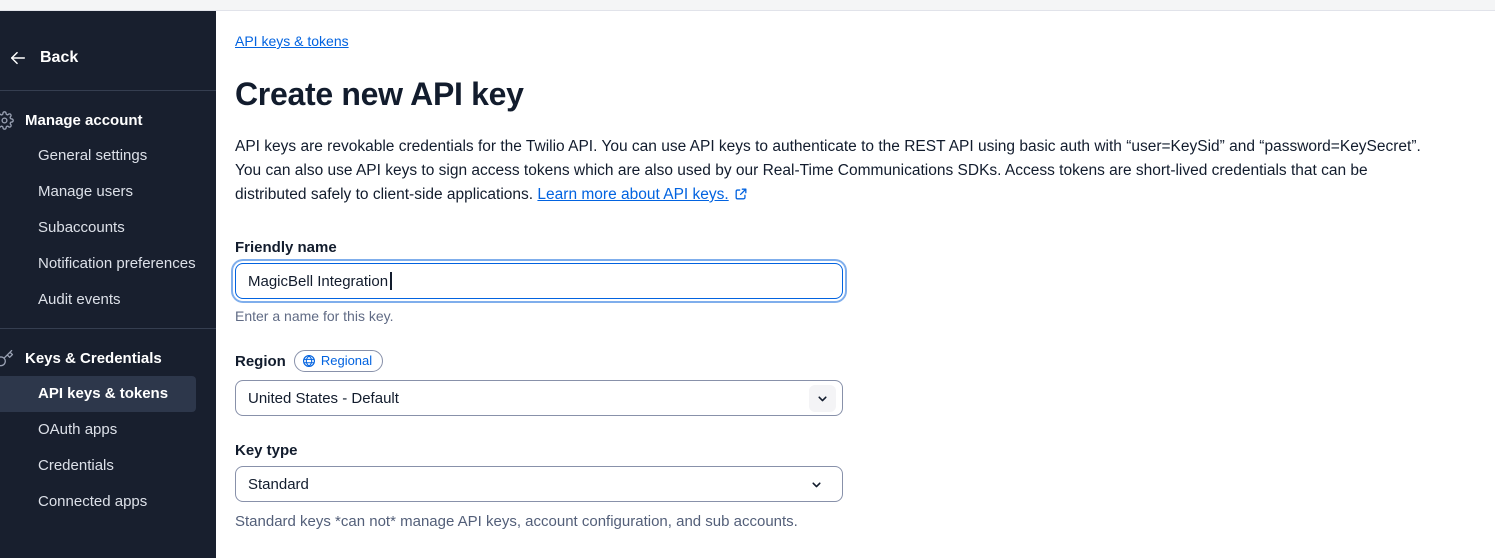  Describe the element at coordinates (108, 300) in the screenshot. I see `sidebar-item-audit-events: Audit events` at that location.